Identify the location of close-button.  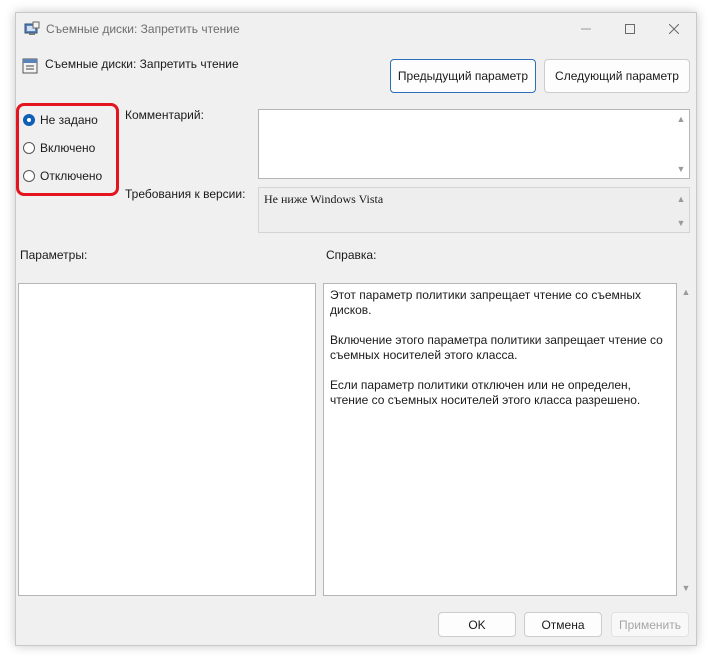
(674, 29).